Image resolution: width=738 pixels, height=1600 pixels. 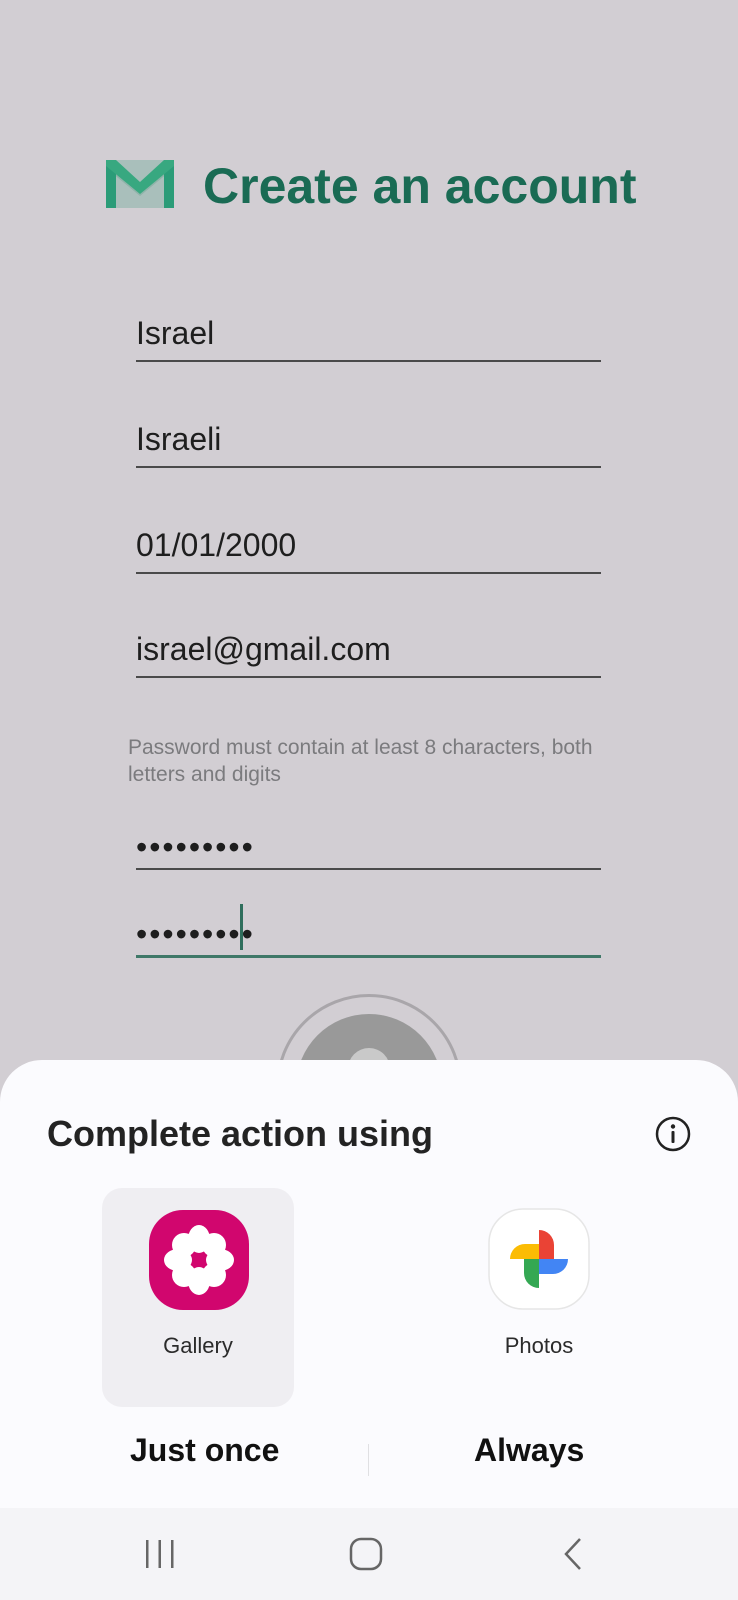 What do you see at coordinates (368, 546) in the screenshot?
I see `birth-date-field: 01/01/2000` at bounding box center [368, 546].